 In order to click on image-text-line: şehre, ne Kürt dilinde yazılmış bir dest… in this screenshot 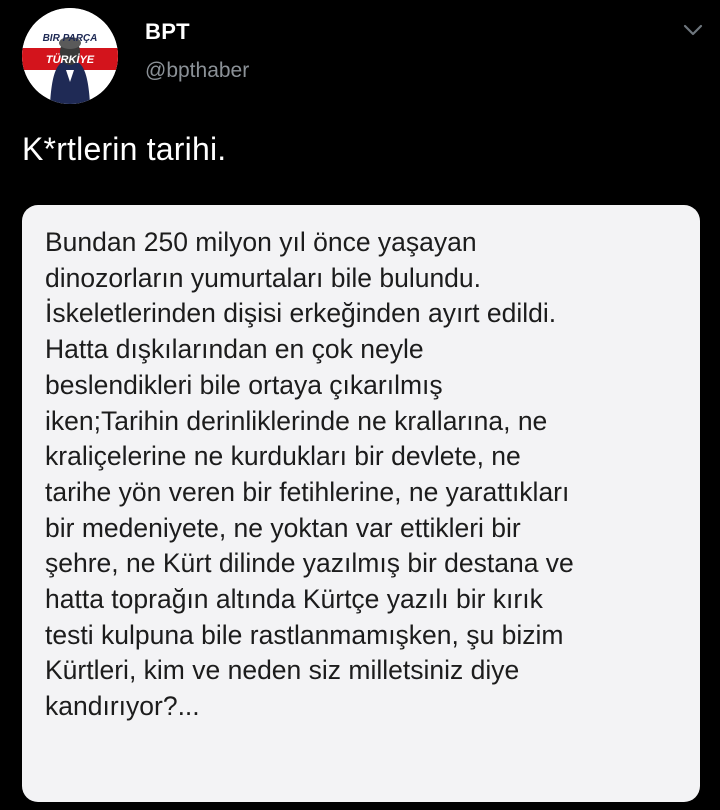, I will do `click(309, 563)`.